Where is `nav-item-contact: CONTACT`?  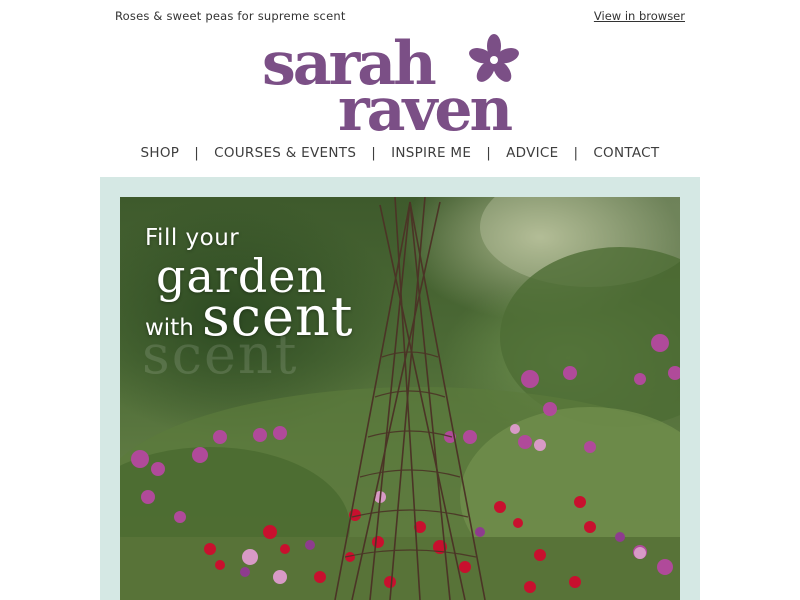 nav-item-contact: CONTACT is located at coordinates (626, 153).